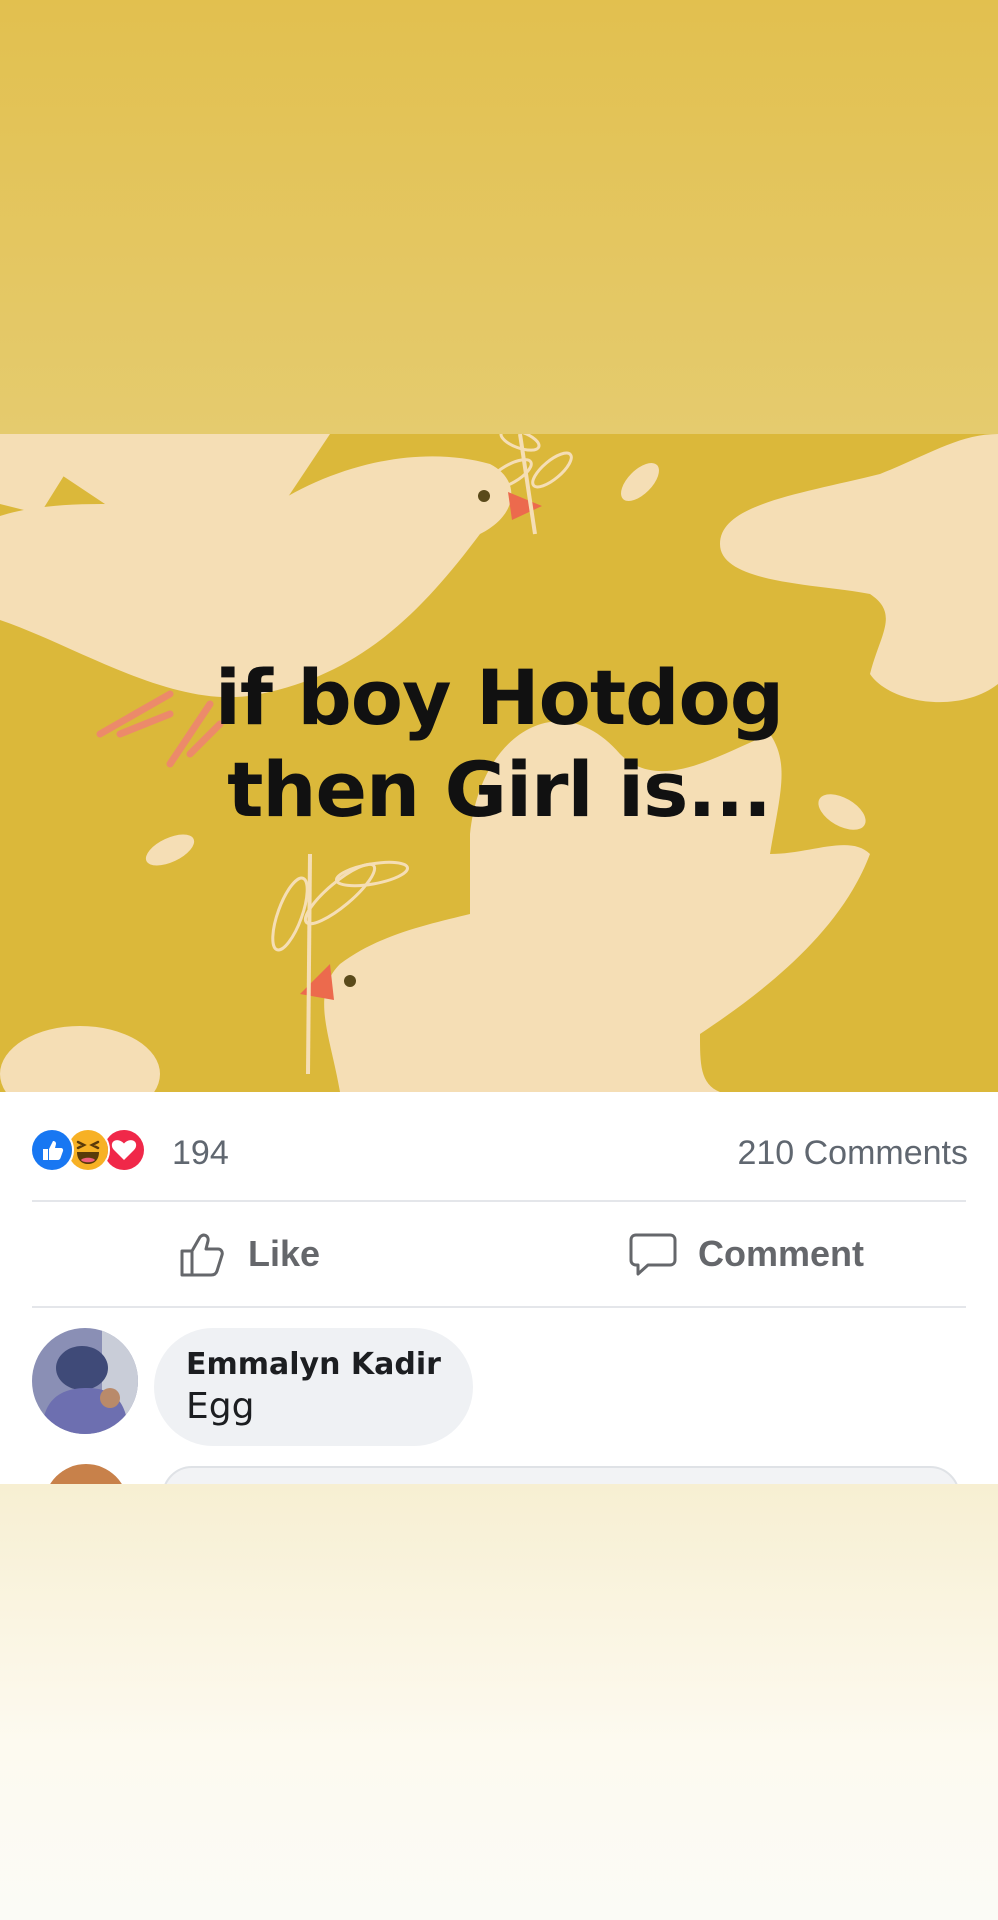 The height and width of the screenshot is (1920, 998). What do you see at coordinates (202, 1255) in the screenshot?
I see `thumbs-up-icon` at bounding box center [202, 1255].